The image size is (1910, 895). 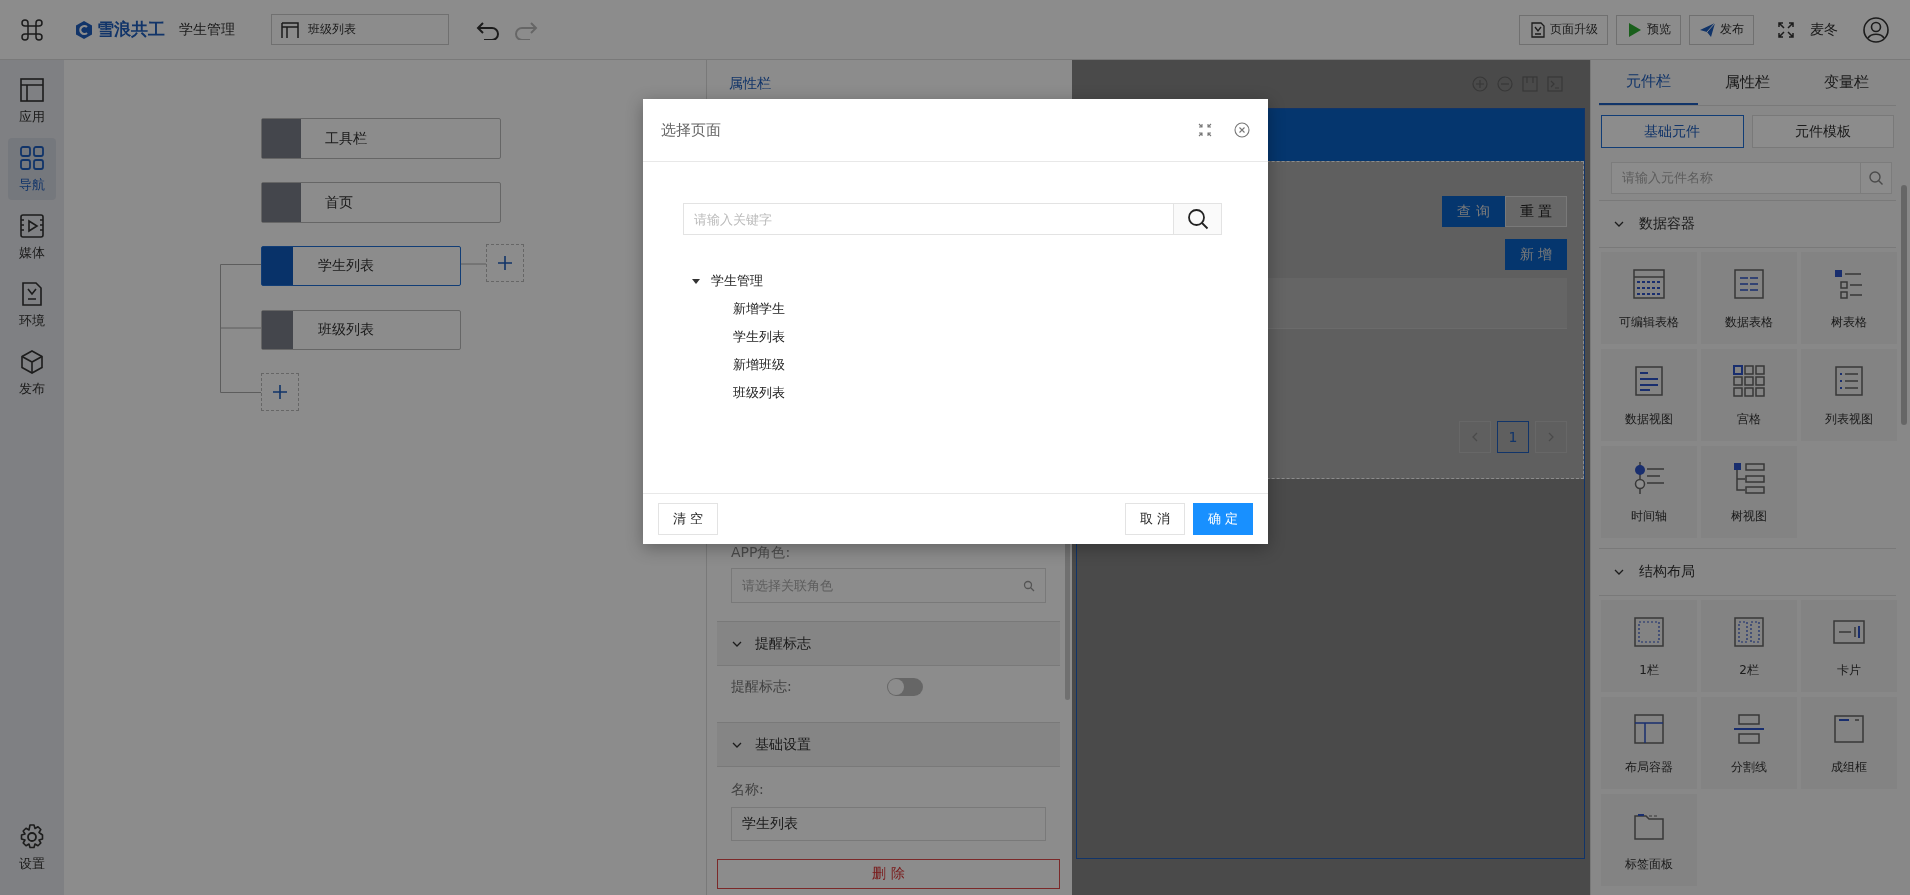 What do you see at coordinates (688, 519) in the screenshot?
I see `clear-button: 清 空` at bounding box center [688, 519].